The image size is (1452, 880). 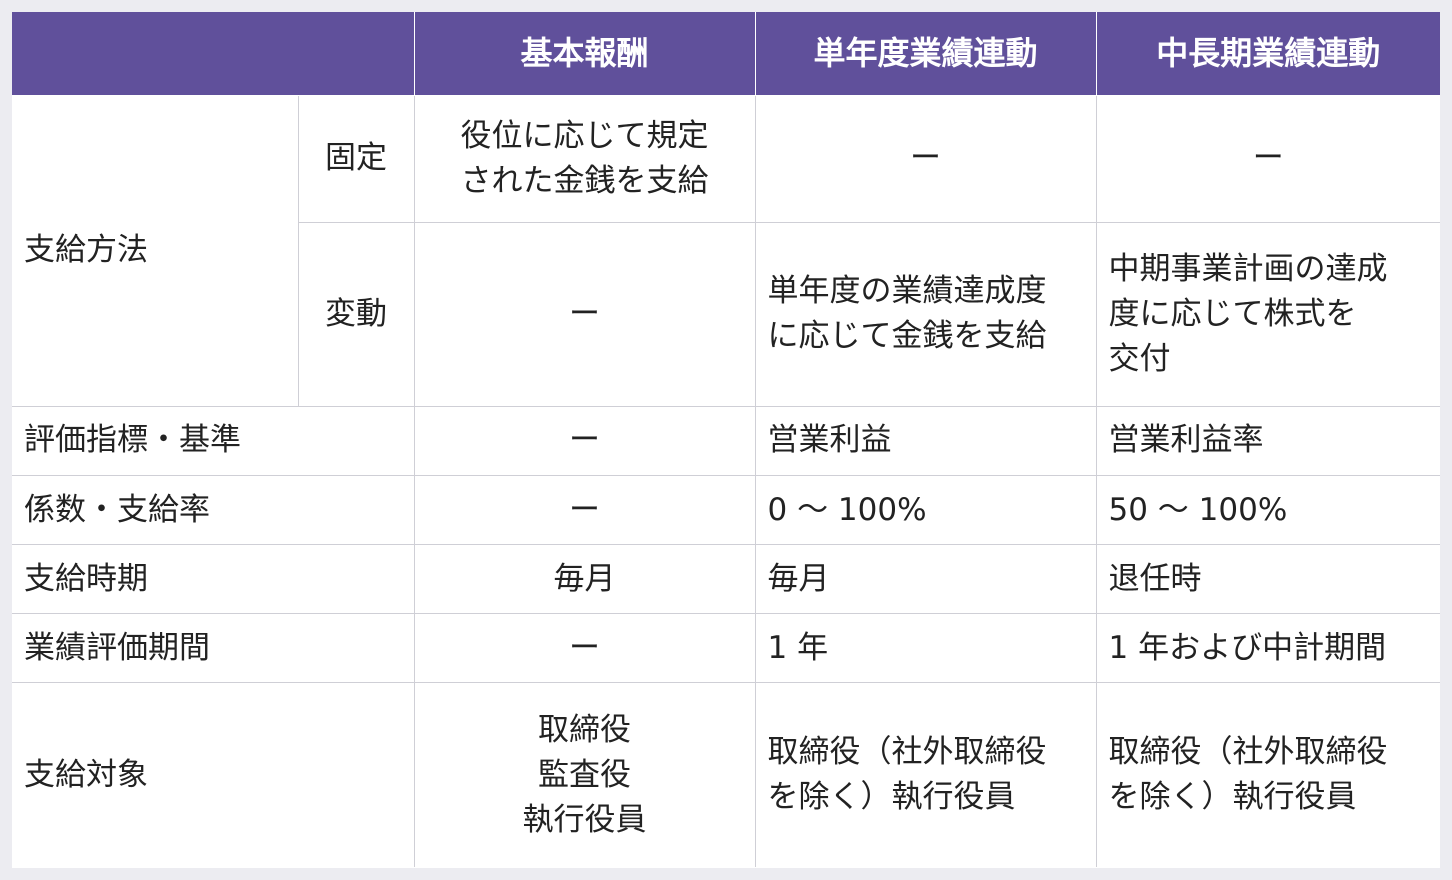 What do you see at coordinates (356, 158) in the screenshot?
I see `sub-label-fixed: 固定` at bounding box center [356, 158].